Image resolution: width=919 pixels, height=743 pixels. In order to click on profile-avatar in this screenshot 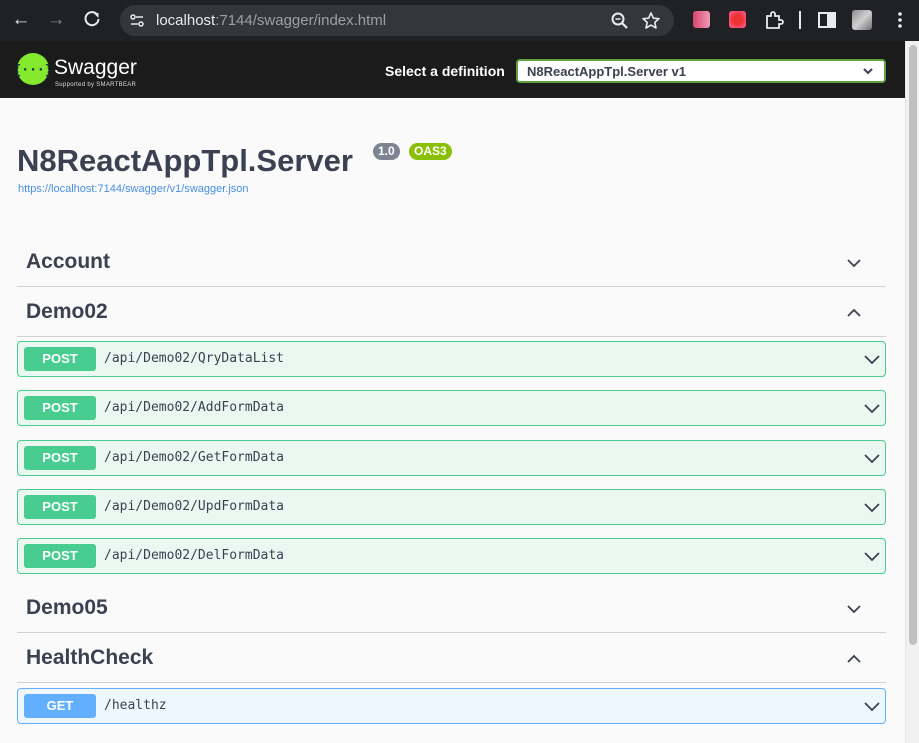, I will do `click(862, 20)`.